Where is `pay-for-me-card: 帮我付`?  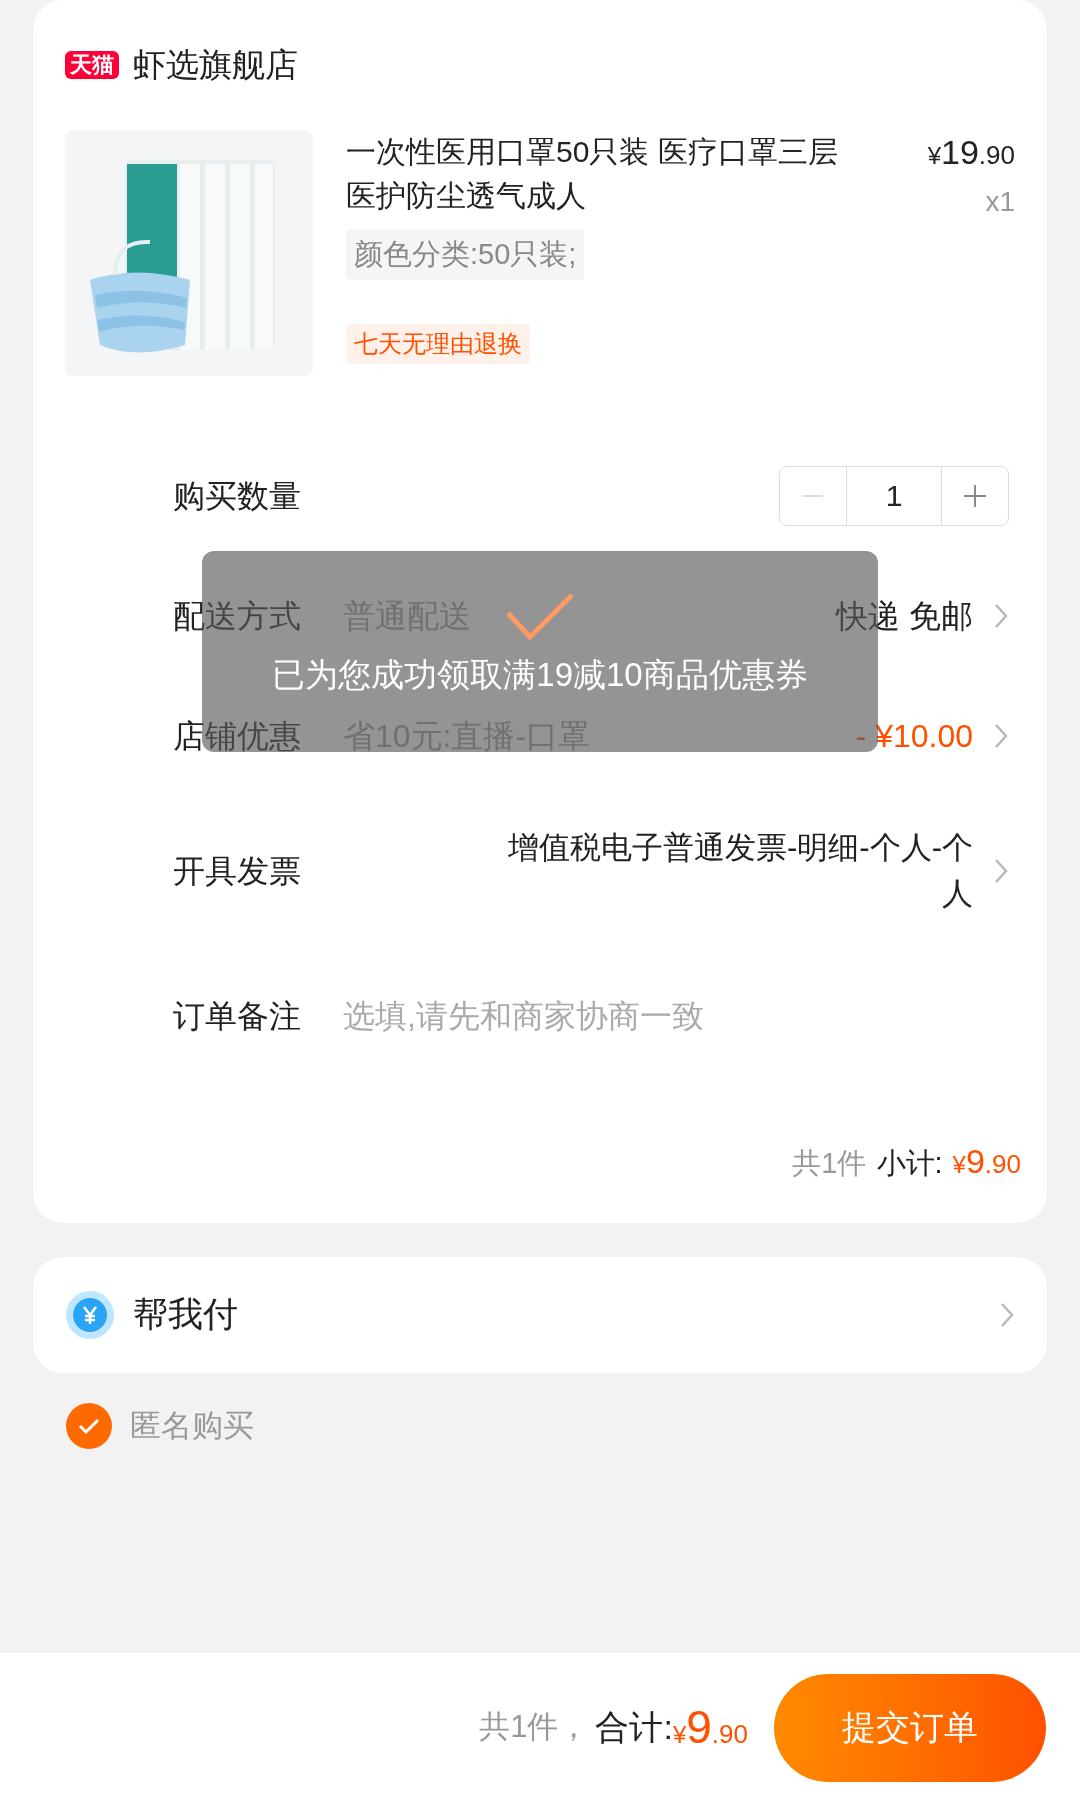 pay-for-me-card: 帮我付 is located at coordinates (540, 1314).